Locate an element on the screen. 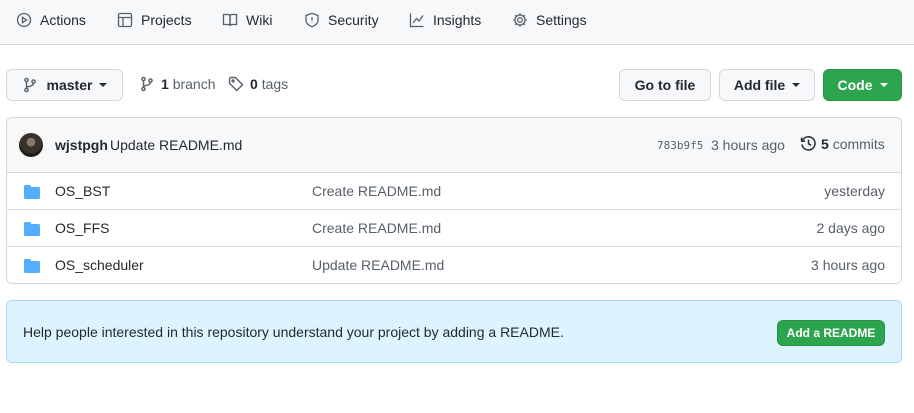 The width and height of the screenshot is (914, 413). commit-label: commits is located at coordinates (858, 143).